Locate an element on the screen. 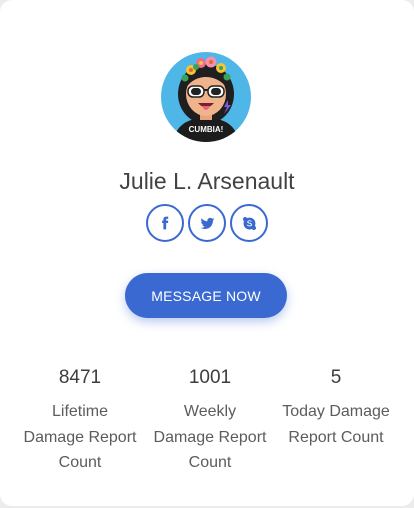  facebook-button is located at coordinates (165, 223).